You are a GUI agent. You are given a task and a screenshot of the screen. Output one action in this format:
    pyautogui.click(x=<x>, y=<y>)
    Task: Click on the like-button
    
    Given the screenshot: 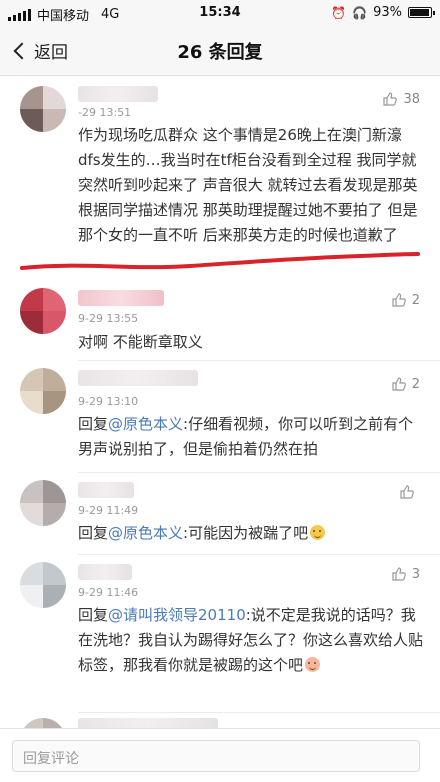 What is the action you would take?
    pyautogui.click(x=409, y=492)
    